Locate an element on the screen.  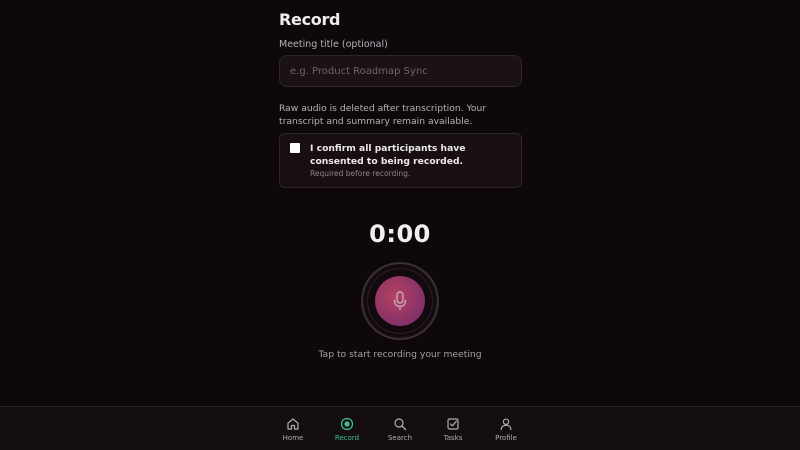
nav-label-search: Search is located at coordinates (400, 438).